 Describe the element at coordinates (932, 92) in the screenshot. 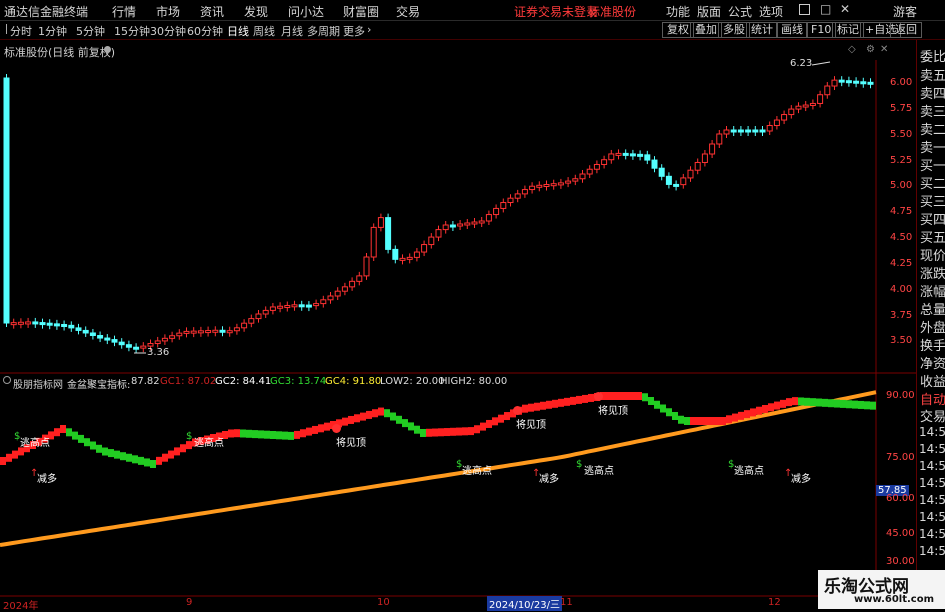

I see `quote-row: 卖四` at that location.